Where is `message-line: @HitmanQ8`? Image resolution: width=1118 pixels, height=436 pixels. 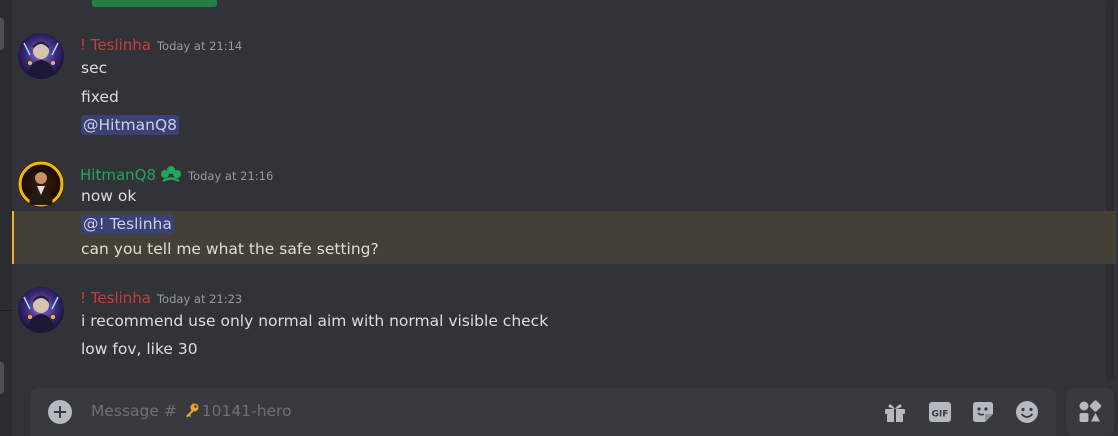
message-line: @HitmanQ8 is located at coordinates (130, 125).